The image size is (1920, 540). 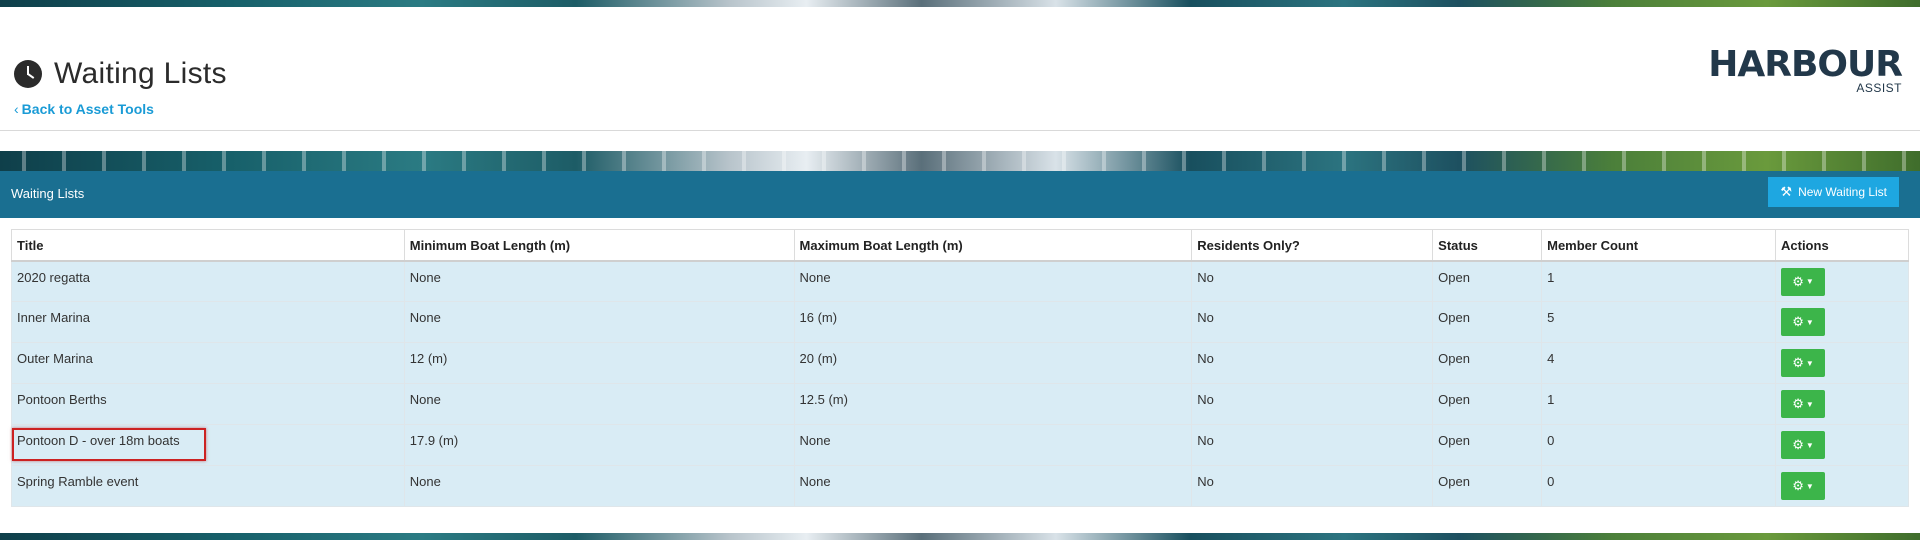 What do you see at coordinates (1805, 64) in the screenshot?
I see `logo-main-text: HARBOUR` at bounding box center [1805, 64].